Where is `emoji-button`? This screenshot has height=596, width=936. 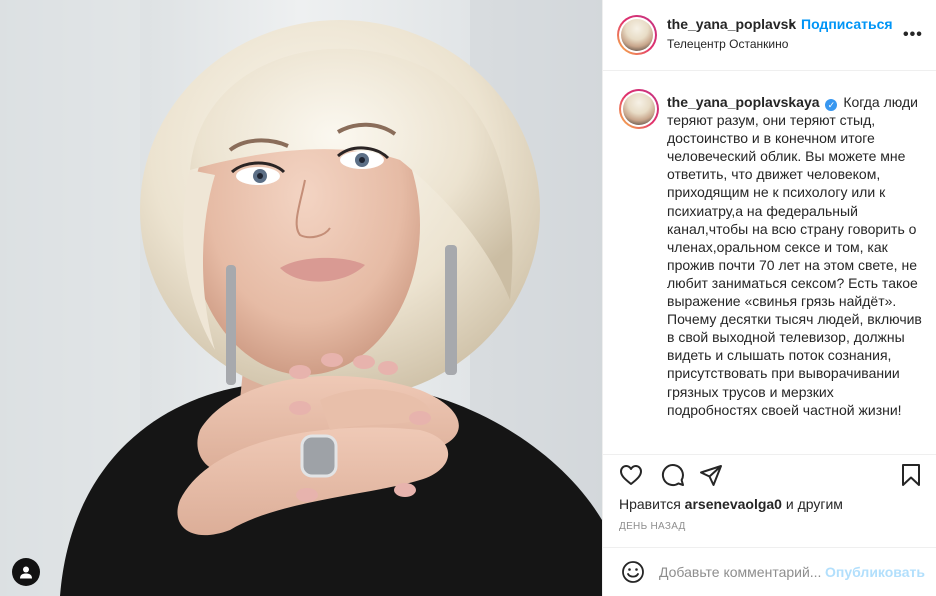
emoji-button is located at coordinates (633, 572).